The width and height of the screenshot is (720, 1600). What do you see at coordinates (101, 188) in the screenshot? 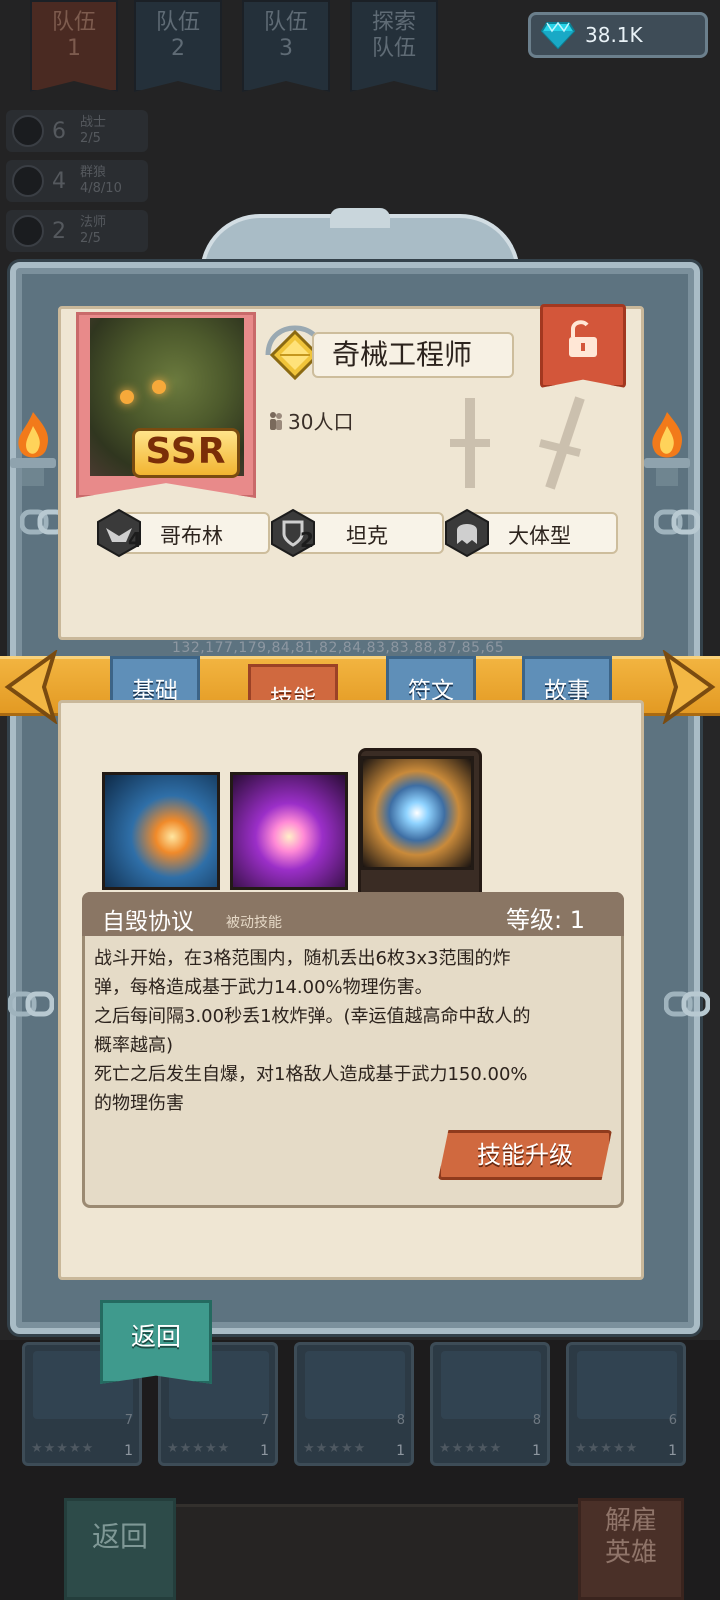
I see `faction-progress: 4/8/10` at bounding box center [101, 188].